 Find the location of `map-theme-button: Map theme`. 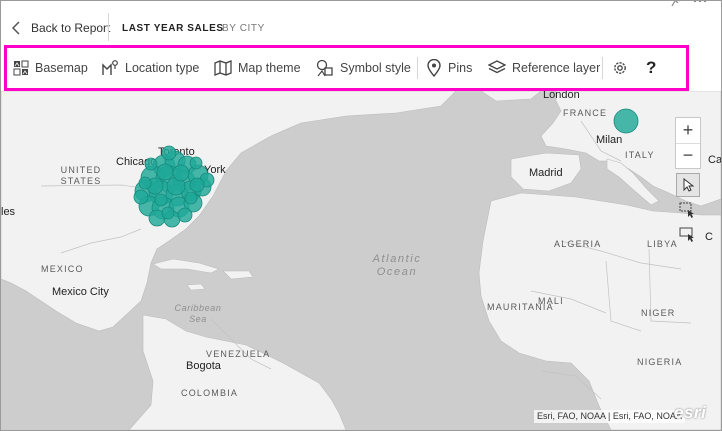

map-theme-button: Map theme is located at coordinates (257, 68).